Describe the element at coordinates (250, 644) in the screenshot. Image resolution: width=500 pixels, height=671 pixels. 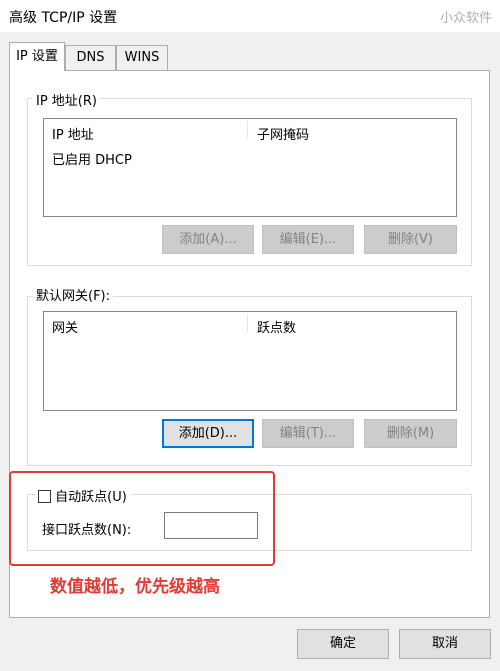
I see `dialog-footer: 确定 取消` at that location.